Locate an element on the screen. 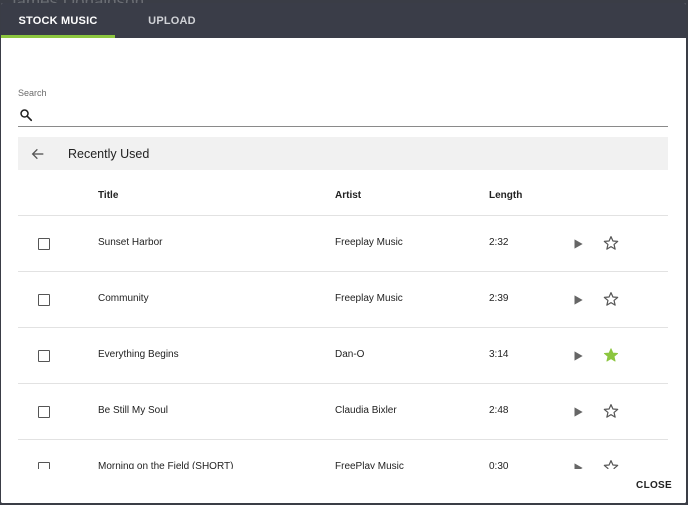  table-row: Community Freeplay Music 2:39 is located at coordinates (343, 300).